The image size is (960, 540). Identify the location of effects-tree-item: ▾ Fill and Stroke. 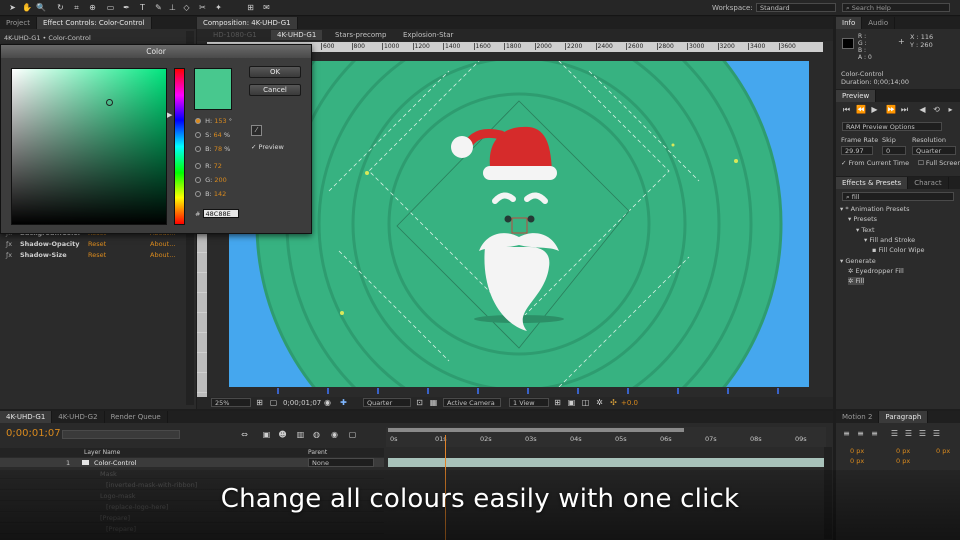
(889, 240).